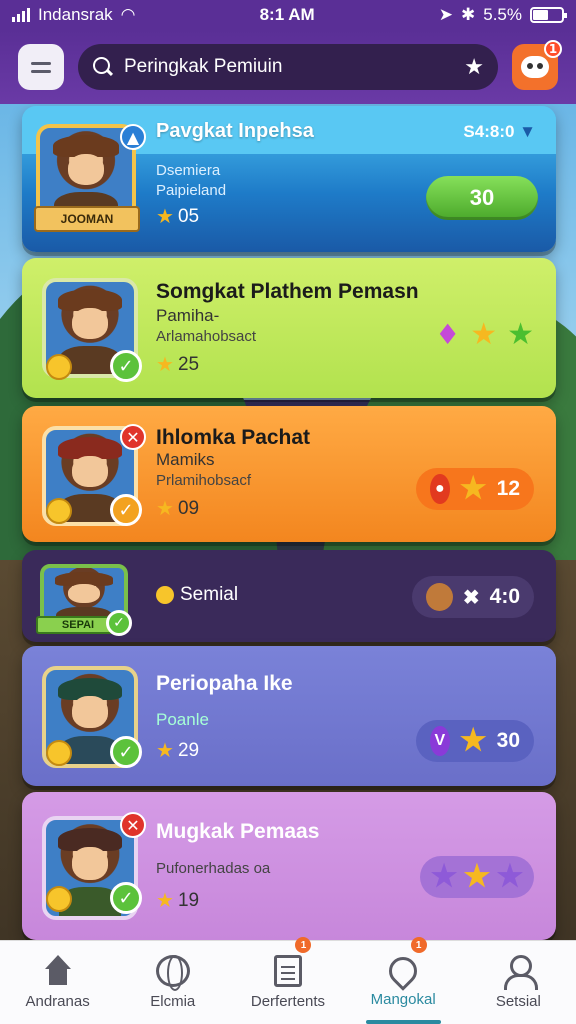 The height and width of the screenshot is (1024, 576). Describe the element at coordinates (178, 365) in the screenshot. I see `rating: ★ 25` at that location.